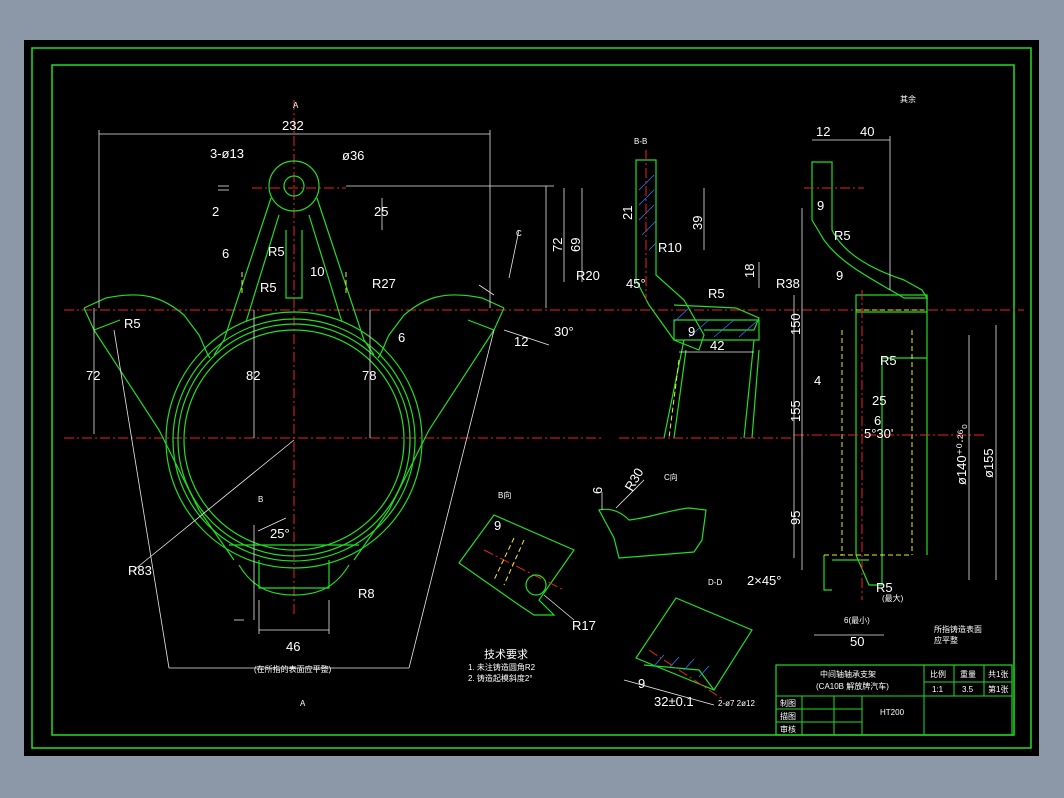 The height and width of the screenshot is (798, 1064). I want to click on dim-6min: 6(最小), so click(857, 620).